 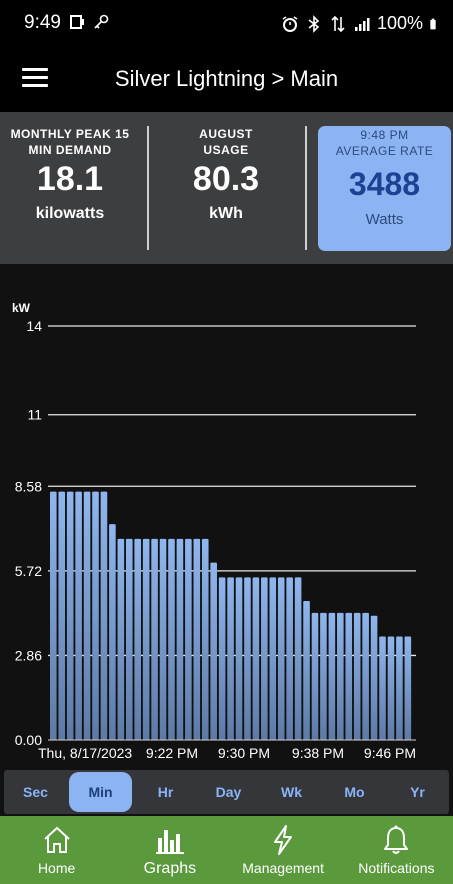 I want to click on y-tick-label: 2.86, so click(x=28, y=655).